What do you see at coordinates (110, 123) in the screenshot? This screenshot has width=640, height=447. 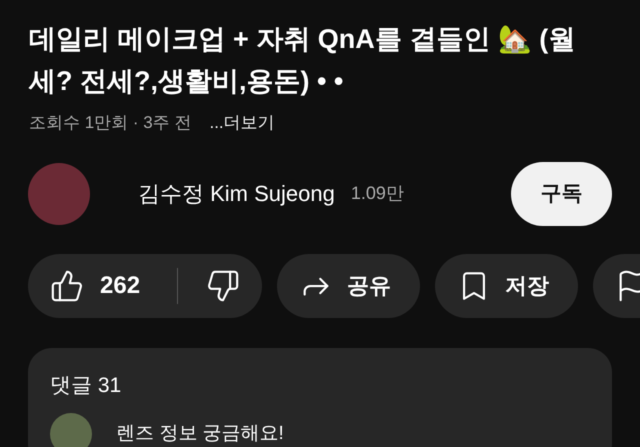 I see `view-count-date: 조회수 1만회 · 3주 전` at bounding box center [110, 123].